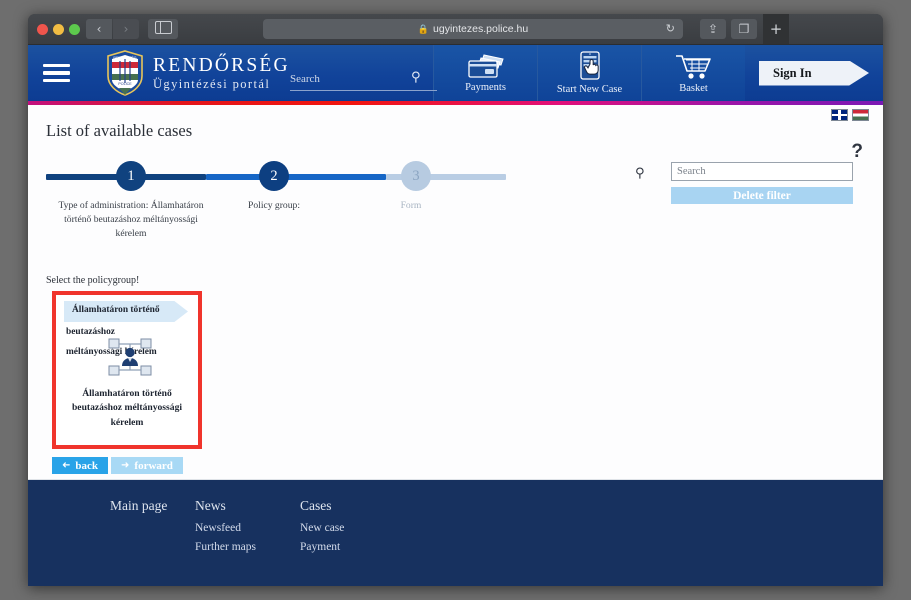  What do you see at coordinates (66, 465) in the screenshot?
I see `arrow-left-icon: ➜` at bounding box center [66, 465].